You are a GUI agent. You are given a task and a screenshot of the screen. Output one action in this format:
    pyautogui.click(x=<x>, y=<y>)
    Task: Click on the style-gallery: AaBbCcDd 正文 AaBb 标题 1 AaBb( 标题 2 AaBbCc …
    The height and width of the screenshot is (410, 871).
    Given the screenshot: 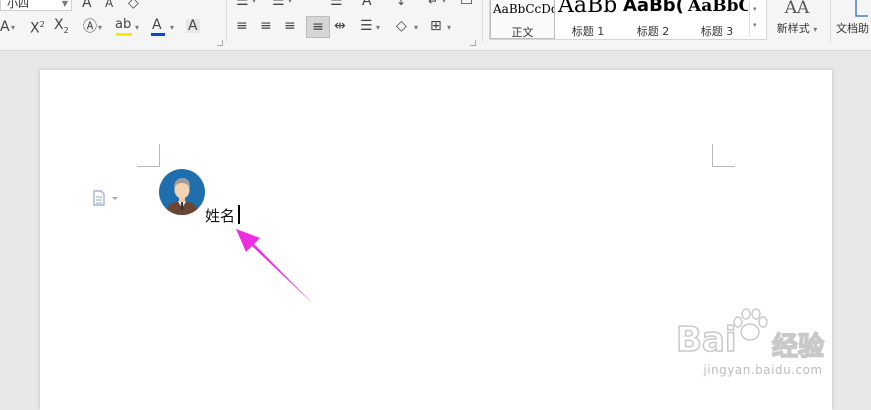 What is the action you would take?
    pyautogui.click(x=628, y=20)
    